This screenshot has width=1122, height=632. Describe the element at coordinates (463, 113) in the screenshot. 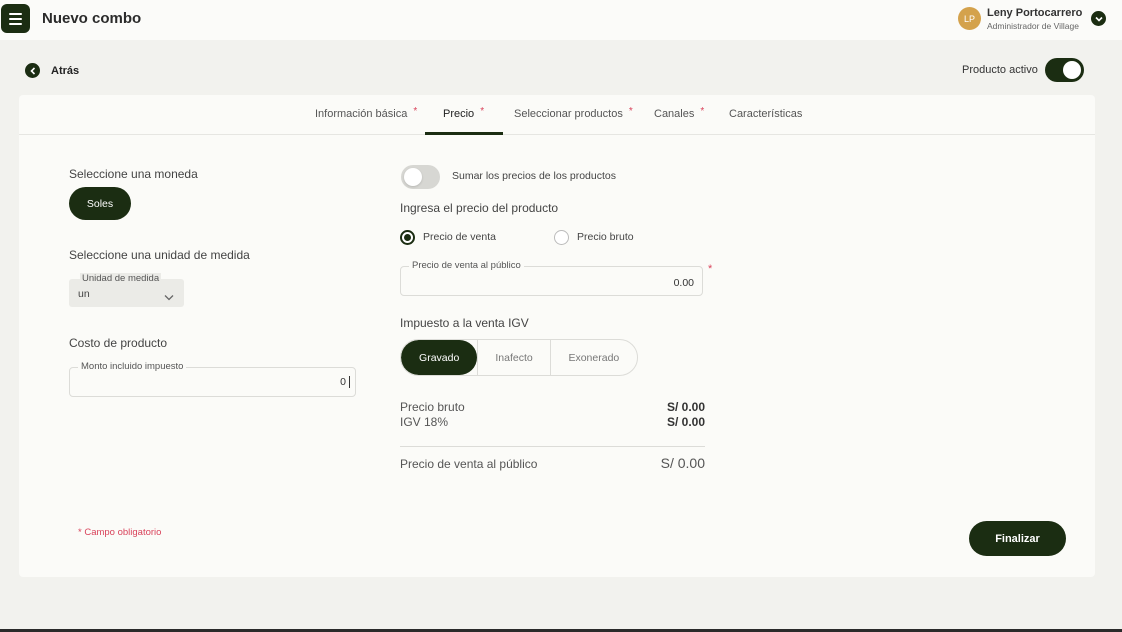

I see `tab-precio: Precio *` at that location.